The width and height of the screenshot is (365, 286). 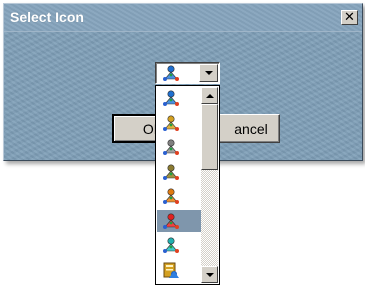 I want to click on user-icon-gray, so click(x=171, y=147).